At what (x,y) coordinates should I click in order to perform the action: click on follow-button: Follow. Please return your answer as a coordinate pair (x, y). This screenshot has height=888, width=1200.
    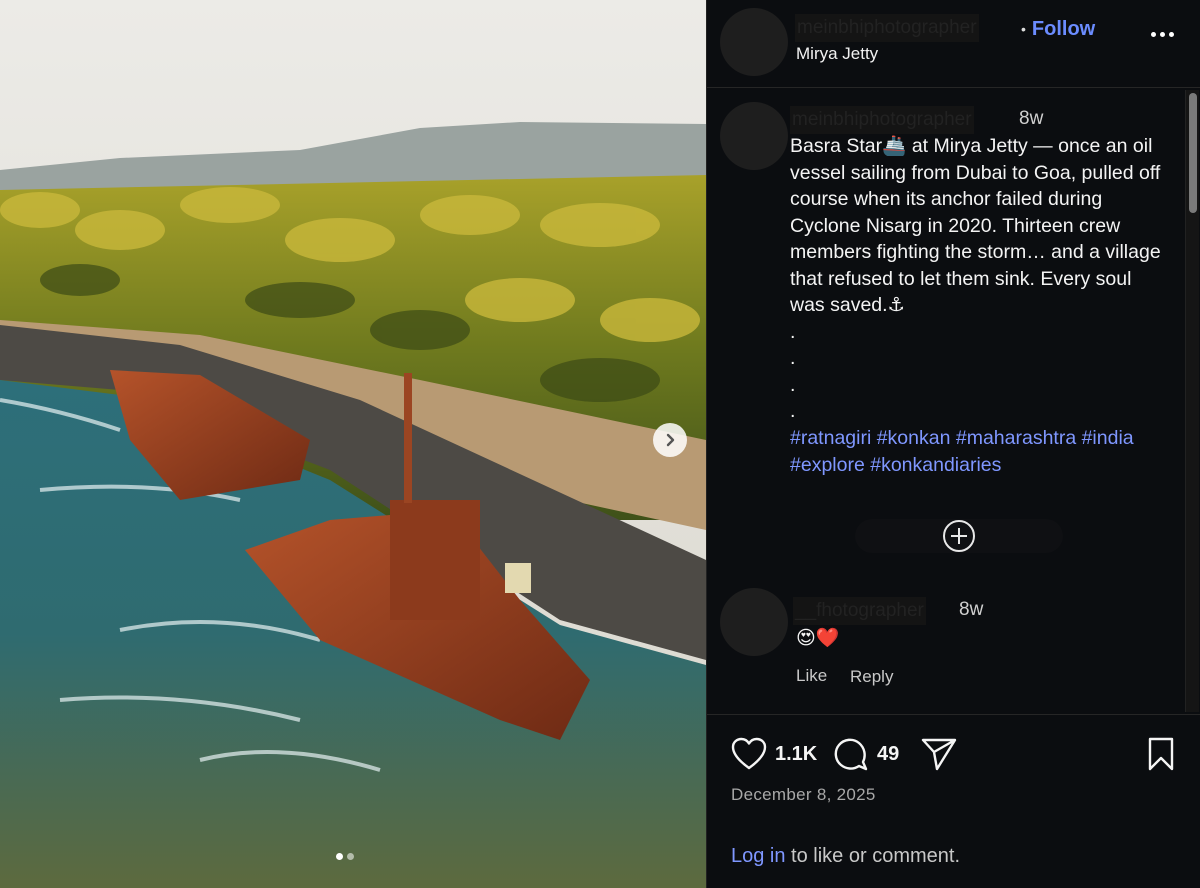
    Looking at the image, I should click on (1063, 29).